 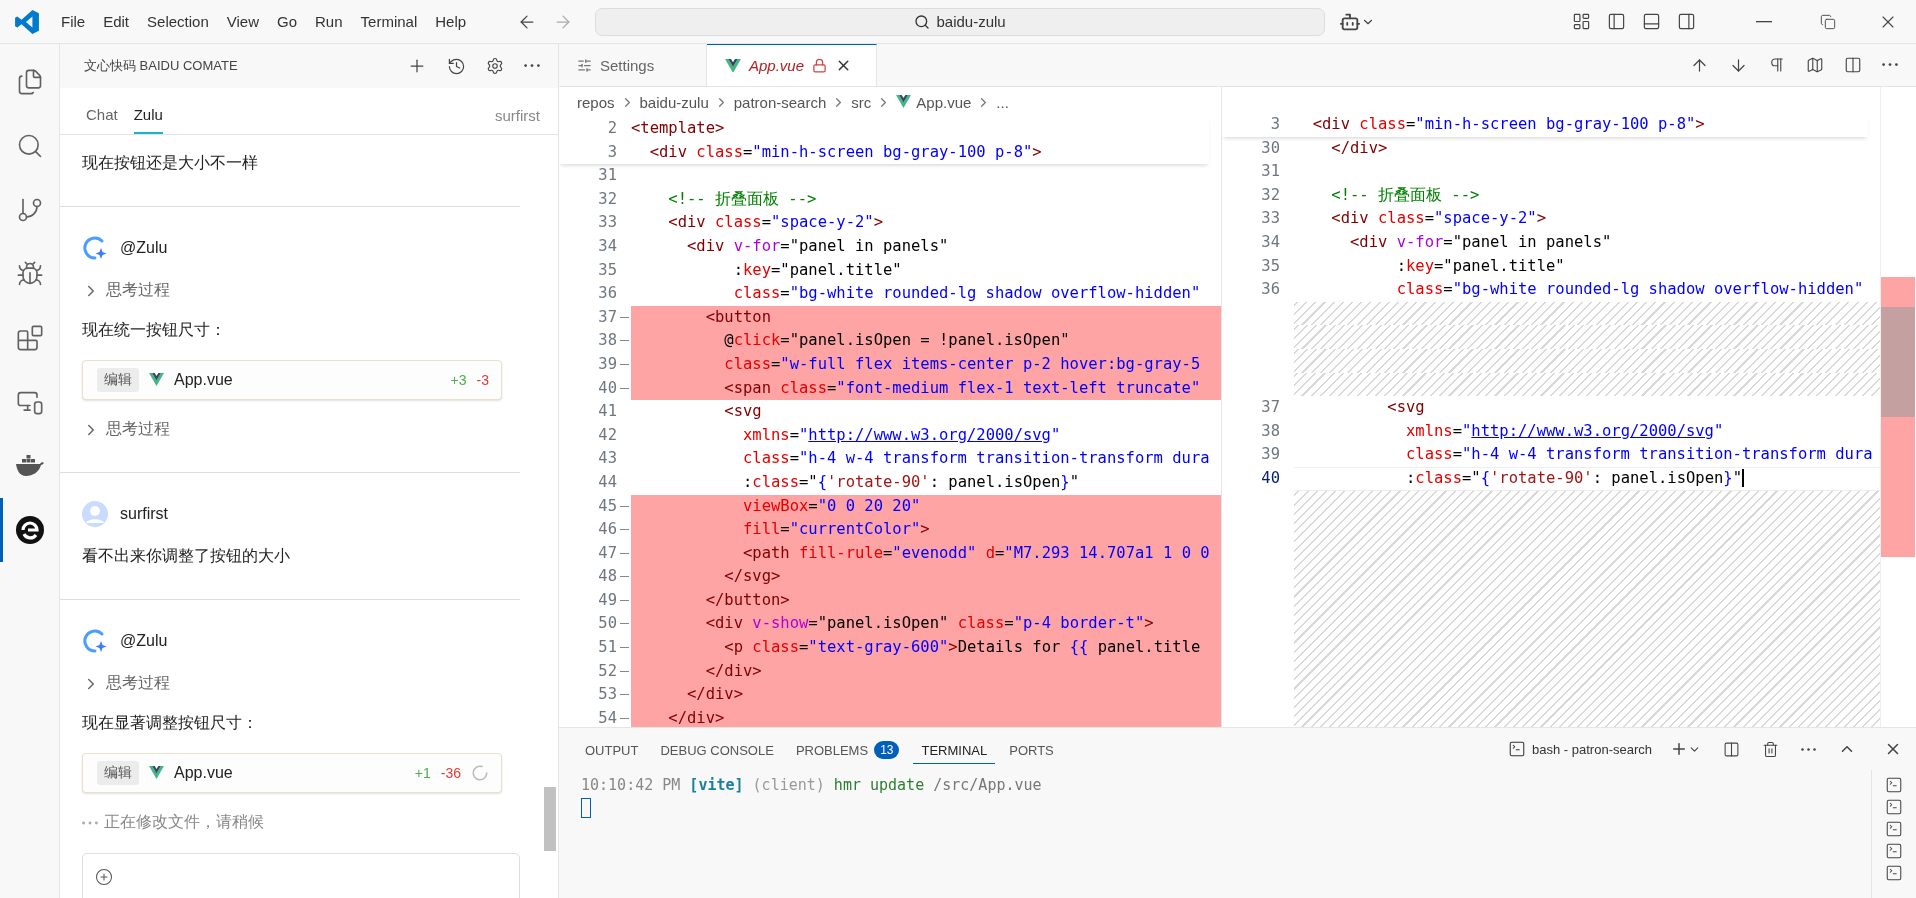 I want to click on terminal-name: bash - patron-search, so click(x=1592, y=749).